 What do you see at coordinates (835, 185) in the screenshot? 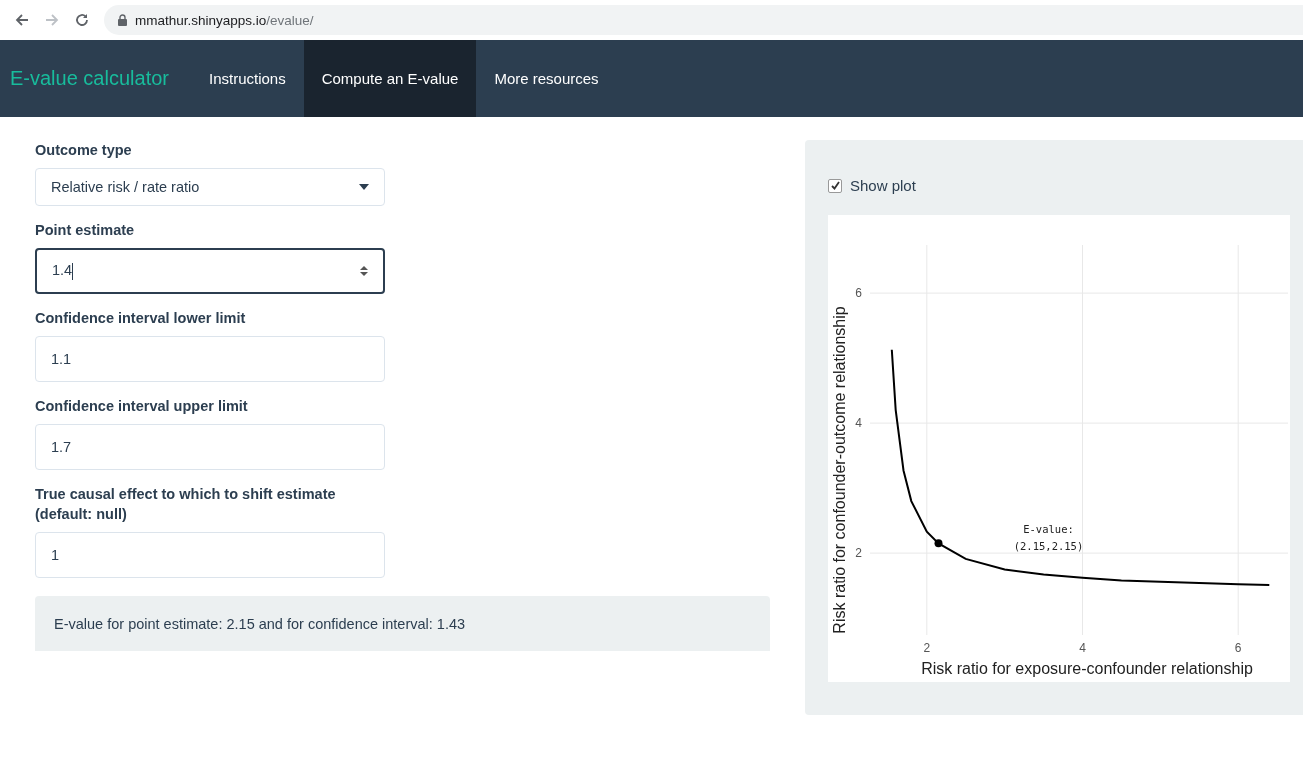
I see `checkbox` at bounding box center [835, 185].